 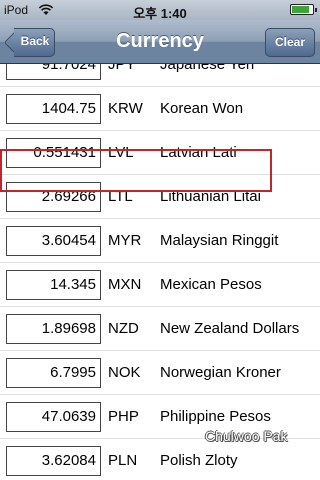 I want to click on currency-row: 3.62084 PLN Polish Zloty, so click(x=160, y=459).